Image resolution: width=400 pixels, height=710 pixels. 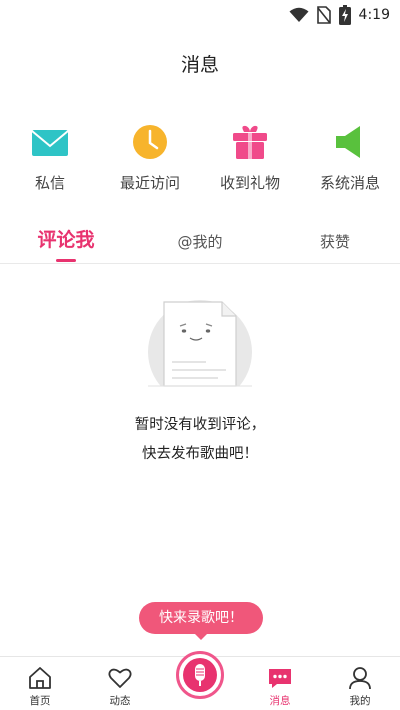 I want to click on record-button, so click(x=200, y=675).